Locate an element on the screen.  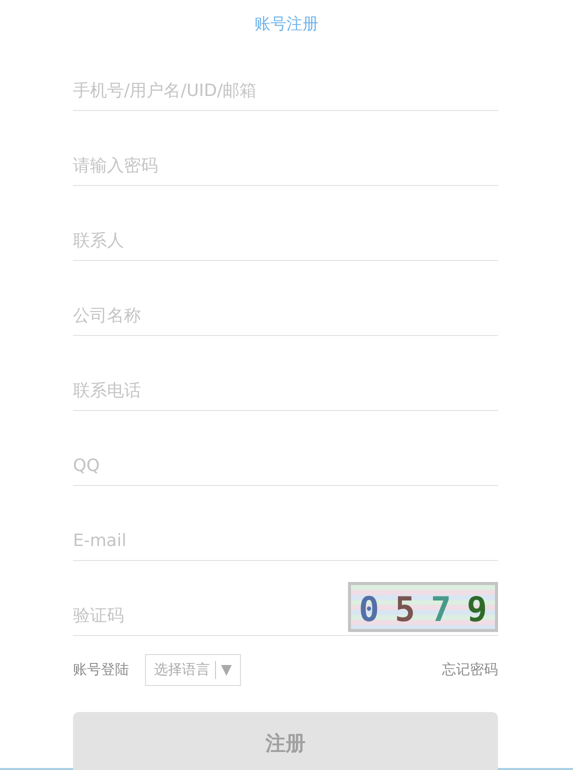
register-button: 注册 is located at coordinates (285, 741).